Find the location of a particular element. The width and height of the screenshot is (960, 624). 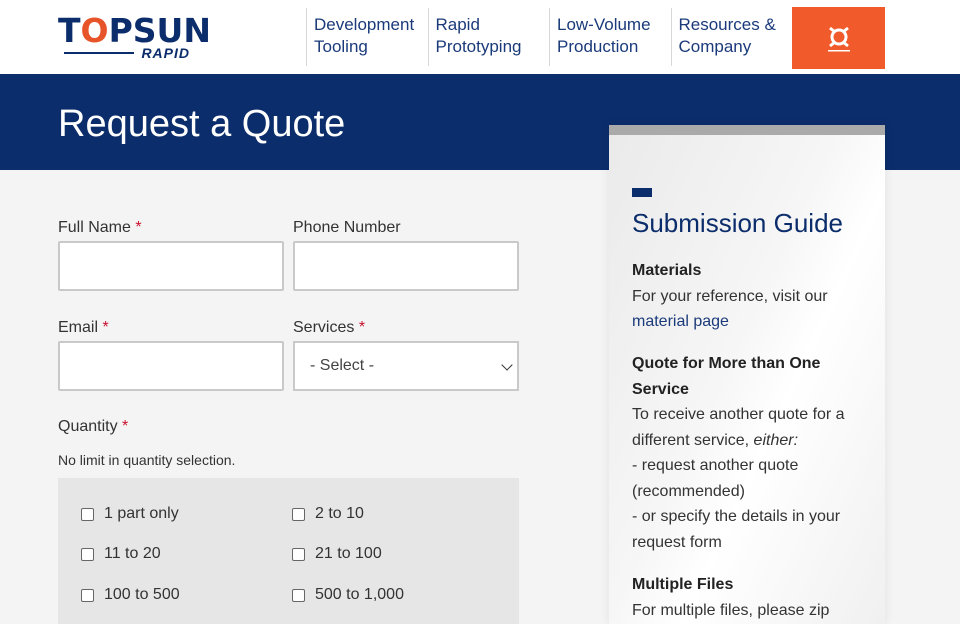

quote-icon is located at coordinates (838, 39).